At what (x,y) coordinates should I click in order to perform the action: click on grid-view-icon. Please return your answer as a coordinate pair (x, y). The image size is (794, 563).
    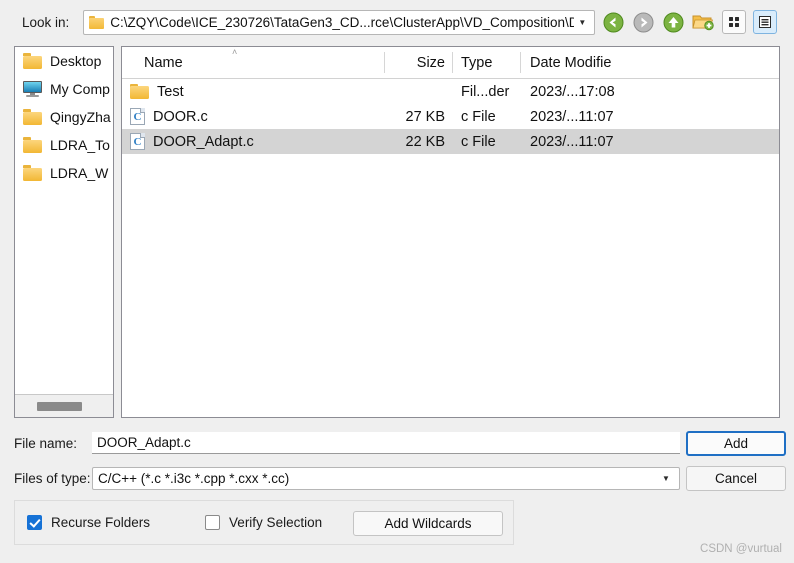
    Looking at the image, I should click on (734, 22).